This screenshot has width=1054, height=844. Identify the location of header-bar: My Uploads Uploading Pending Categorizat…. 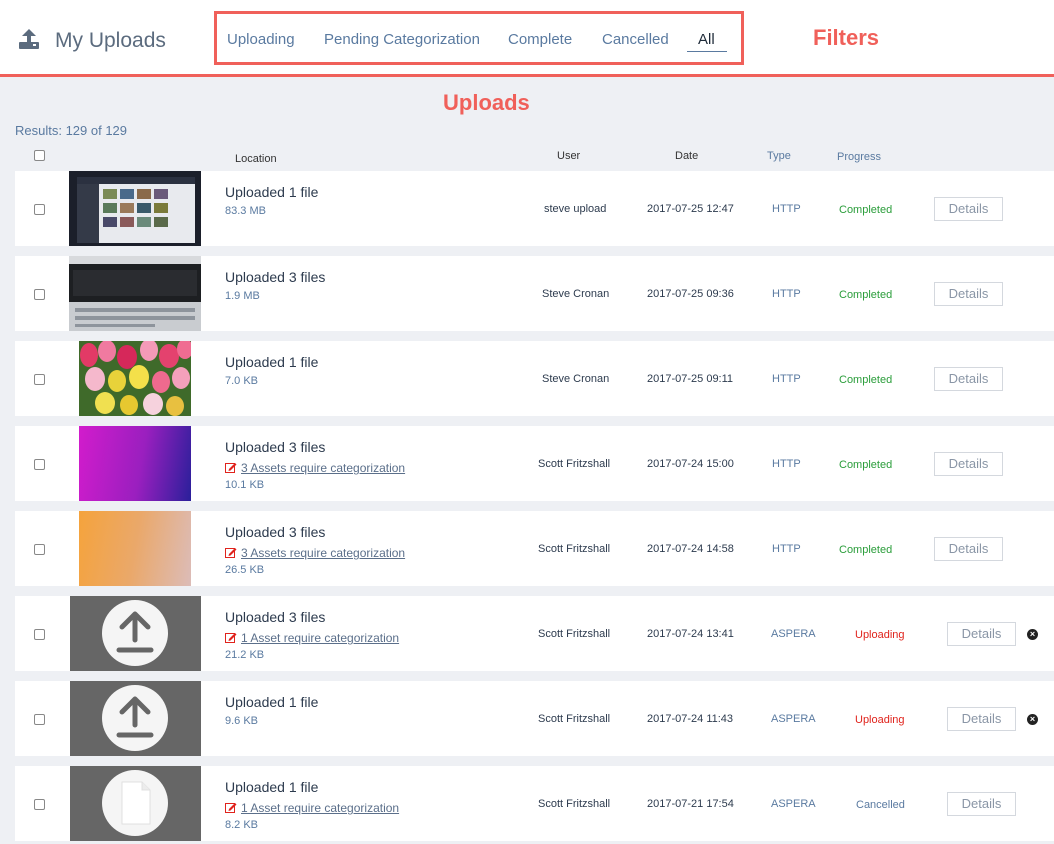
(527, 38).